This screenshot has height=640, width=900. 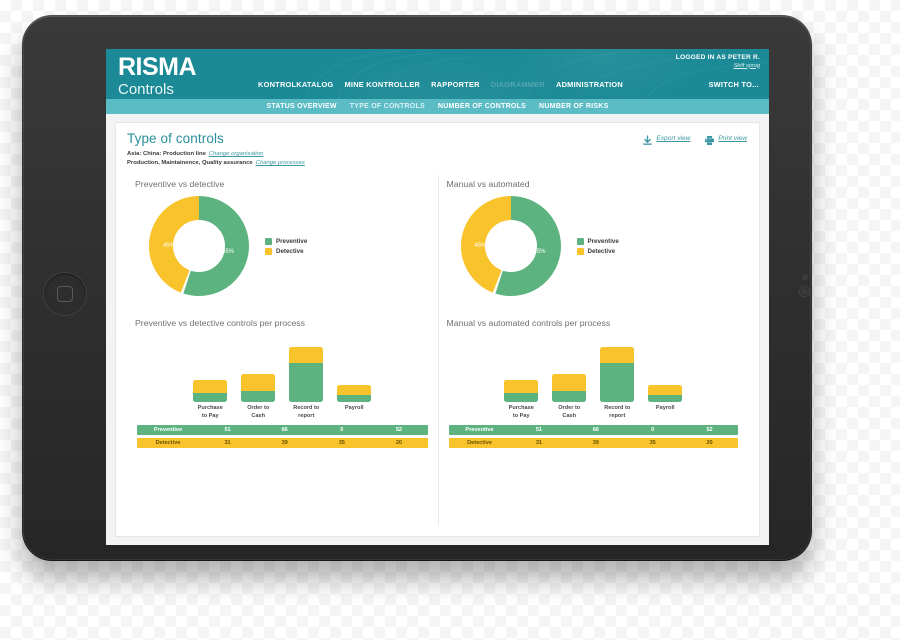 What do you see at coordinates (166, 153) in the screenshot?
I see `organisation-path: Asia: China: Production line` at bounding box center [166, 153].